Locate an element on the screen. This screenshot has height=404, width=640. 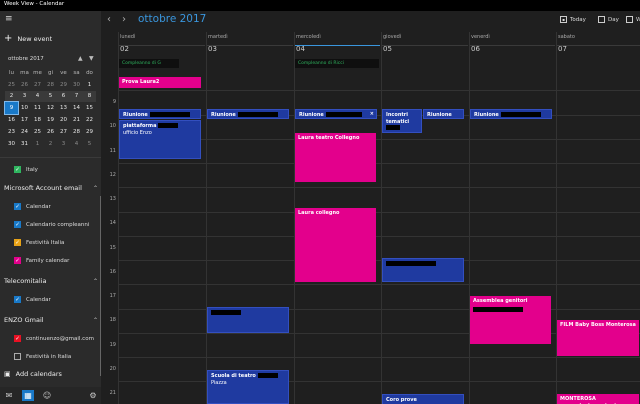
hamburger-menu-icon: ≡ is located at coordinates (9, 19).